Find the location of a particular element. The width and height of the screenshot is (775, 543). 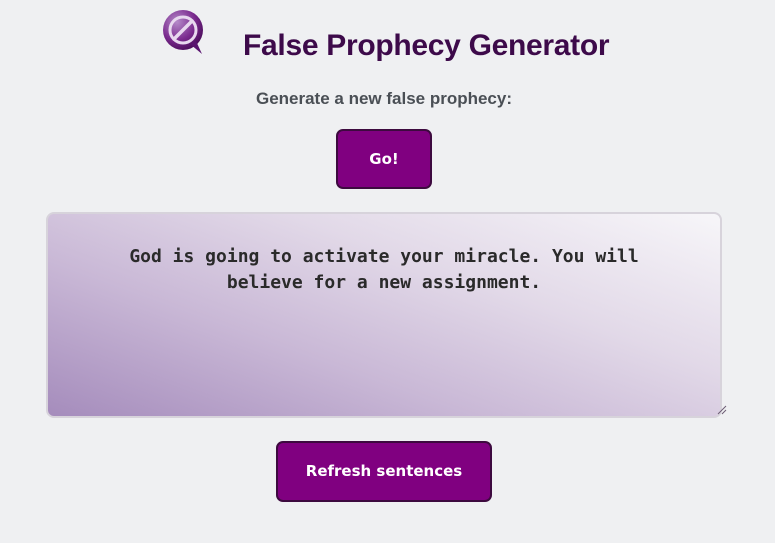

go-button: Go! is located at coordinates (384, 159).